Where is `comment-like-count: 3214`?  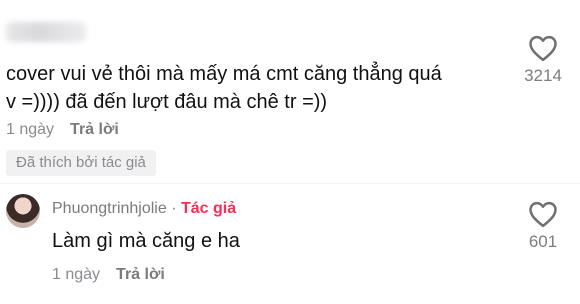
comment-like-count: 3214 is located at coordinates (543, 75).